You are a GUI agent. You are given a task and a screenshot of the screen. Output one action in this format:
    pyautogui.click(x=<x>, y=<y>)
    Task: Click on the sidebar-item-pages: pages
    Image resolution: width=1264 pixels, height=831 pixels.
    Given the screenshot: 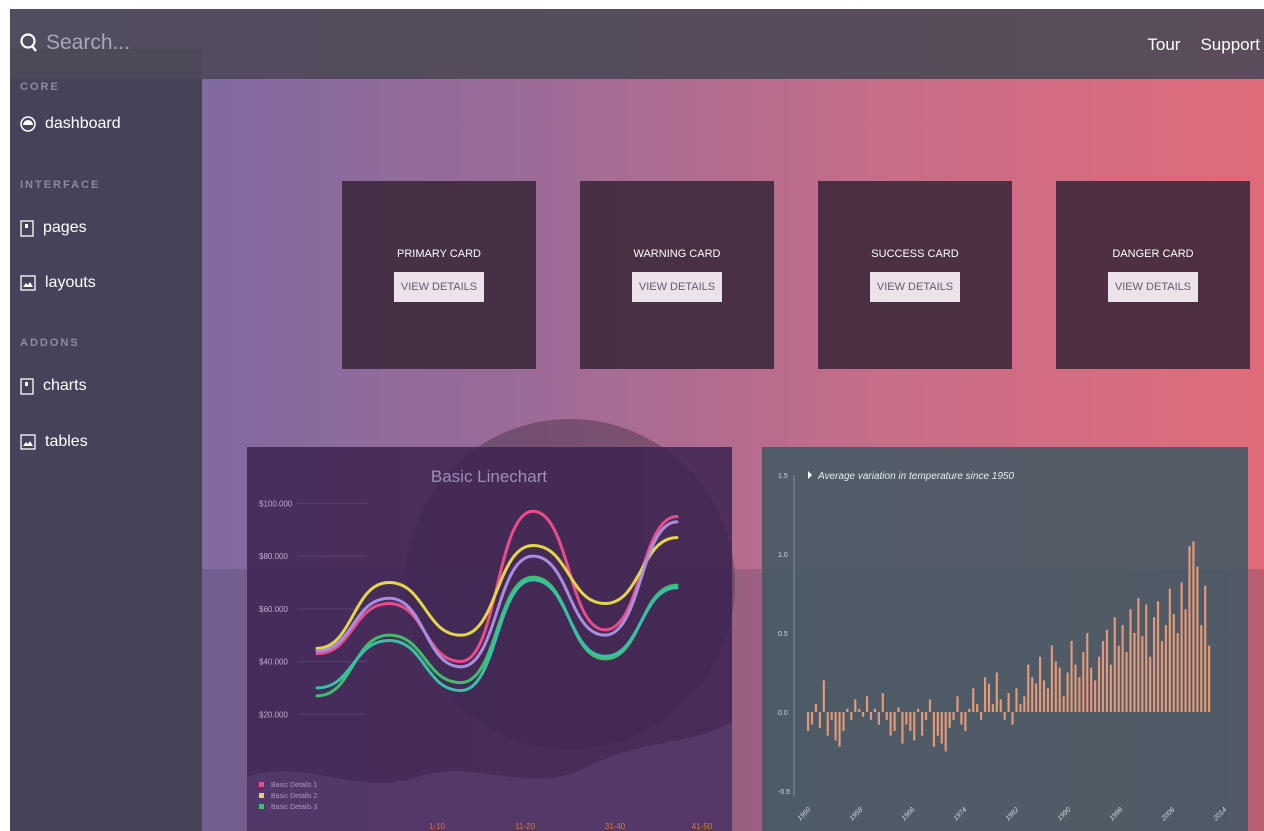 What is the action you would take?
    pyautogui.click(x=53, y=228)
    